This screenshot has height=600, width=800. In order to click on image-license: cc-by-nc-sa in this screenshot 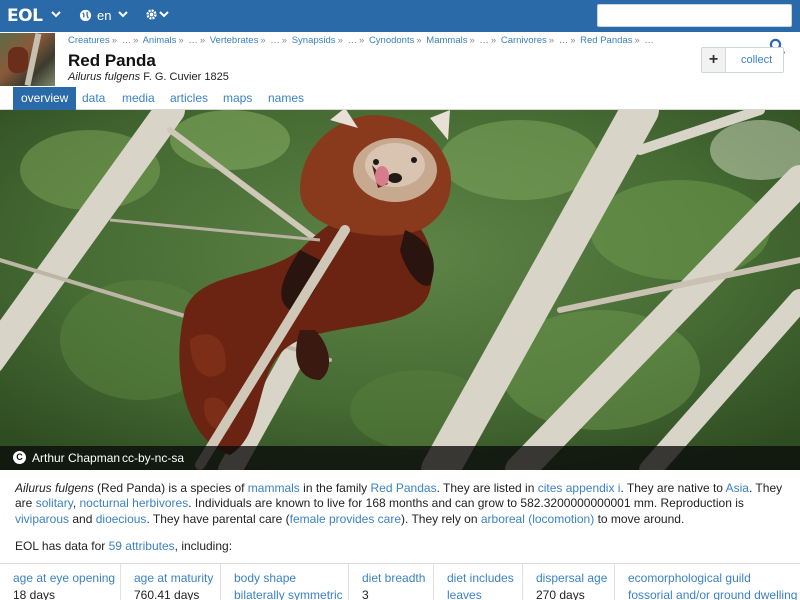, I will do `click(153, 458)`.